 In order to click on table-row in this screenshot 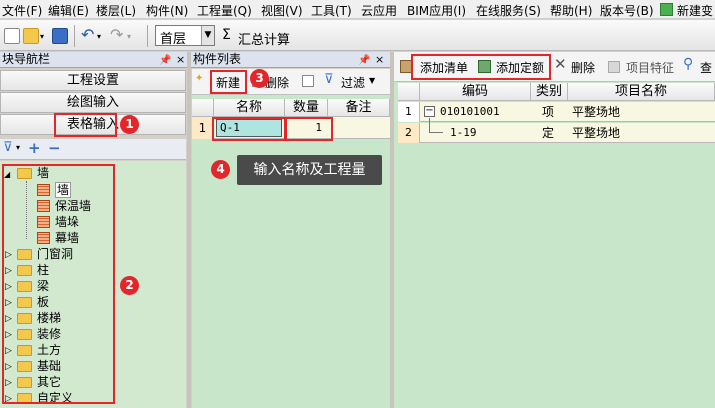, I will do `click(556, 133)`.